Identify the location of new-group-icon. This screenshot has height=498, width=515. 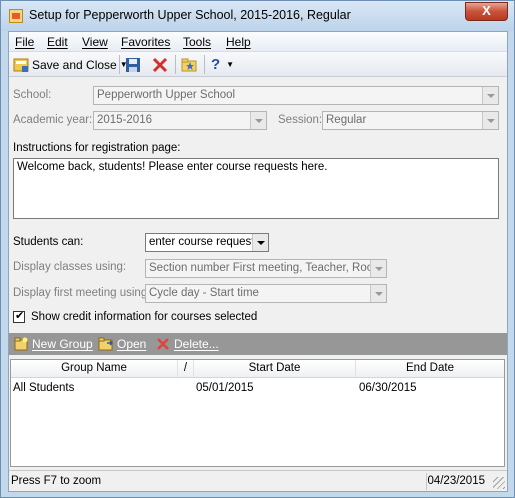
(21, 344).